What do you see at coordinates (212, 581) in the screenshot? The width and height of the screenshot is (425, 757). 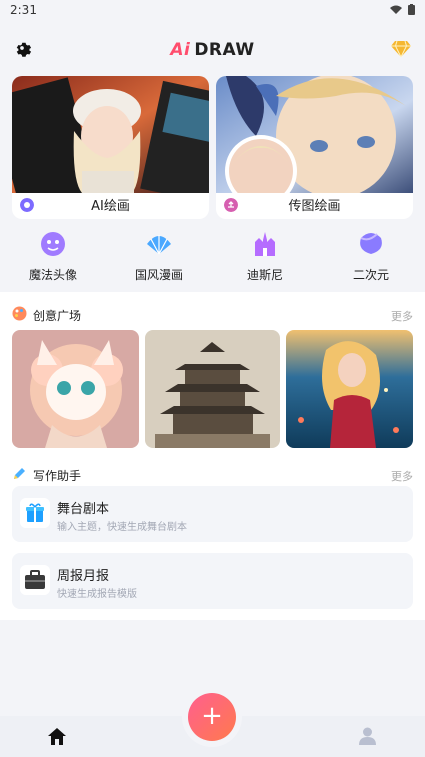 I see `writing-item-weekly-report: 周报月报 快速生成报告模版` at bounding box center [212, 581].